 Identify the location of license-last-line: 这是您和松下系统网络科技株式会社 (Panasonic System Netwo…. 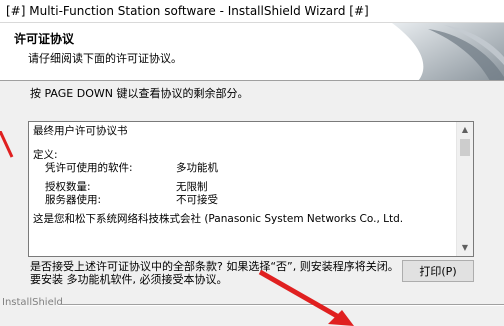
(218, 219).